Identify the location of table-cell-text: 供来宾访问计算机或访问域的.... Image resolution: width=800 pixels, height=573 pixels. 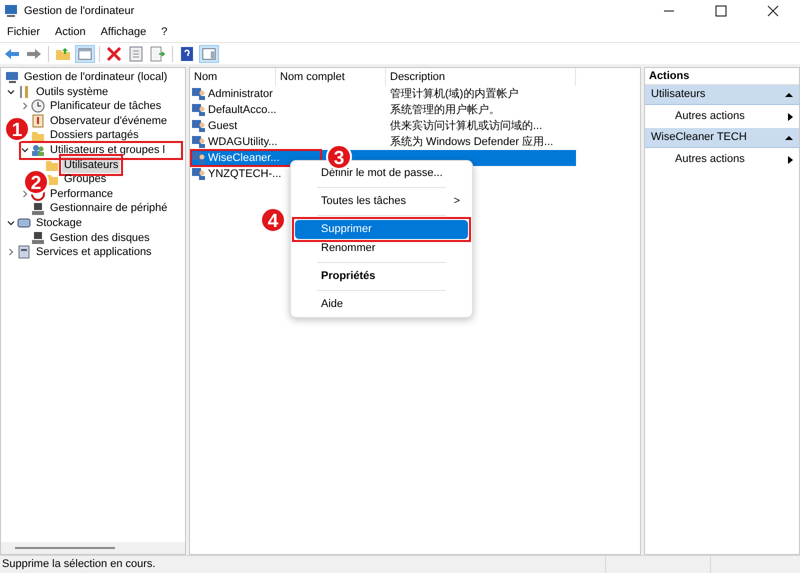
(466, 126).